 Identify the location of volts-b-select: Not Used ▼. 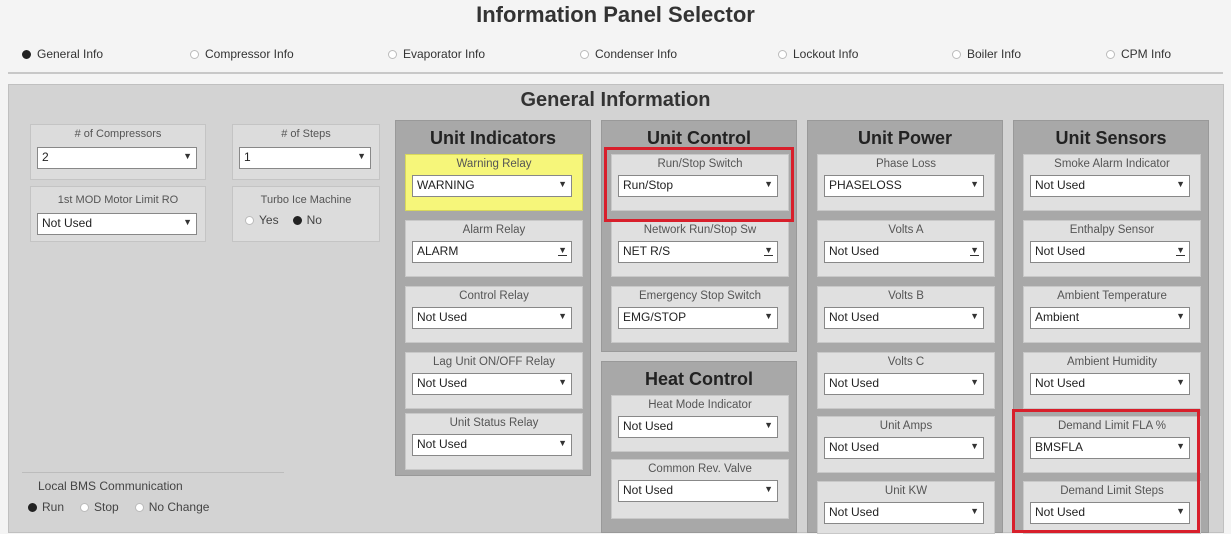
(904, 318).